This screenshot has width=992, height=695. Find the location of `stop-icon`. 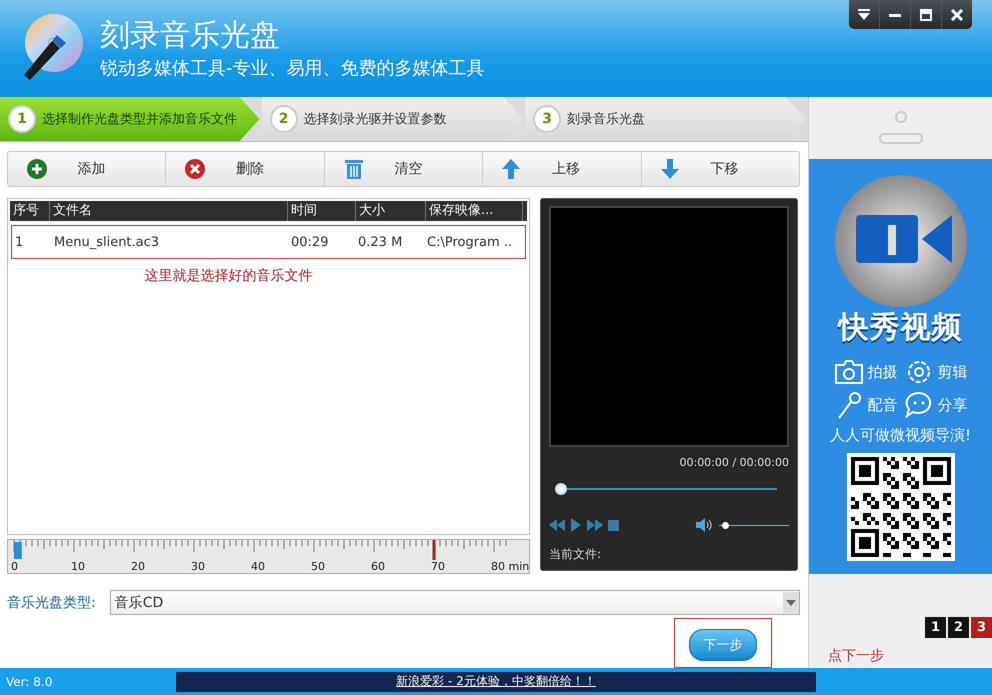

stop-icon is located at coordinates (613, 525).